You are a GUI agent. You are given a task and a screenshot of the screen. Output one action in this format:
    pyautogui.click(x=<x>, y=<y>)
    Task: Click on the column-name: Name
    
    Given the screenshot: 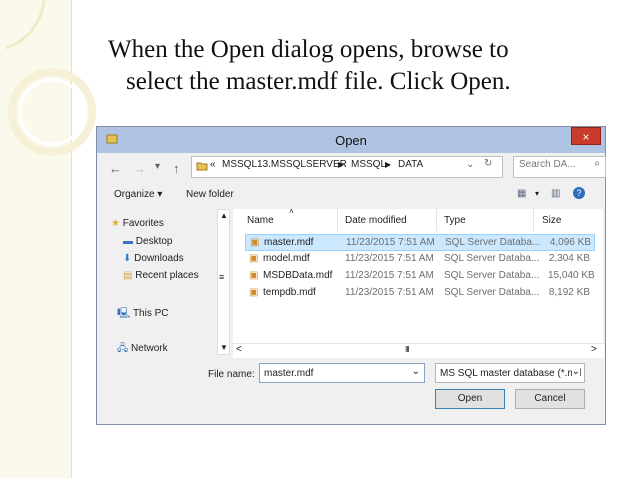 What is the action you would take?
    pyautogui.click(x=260, y=220)
    